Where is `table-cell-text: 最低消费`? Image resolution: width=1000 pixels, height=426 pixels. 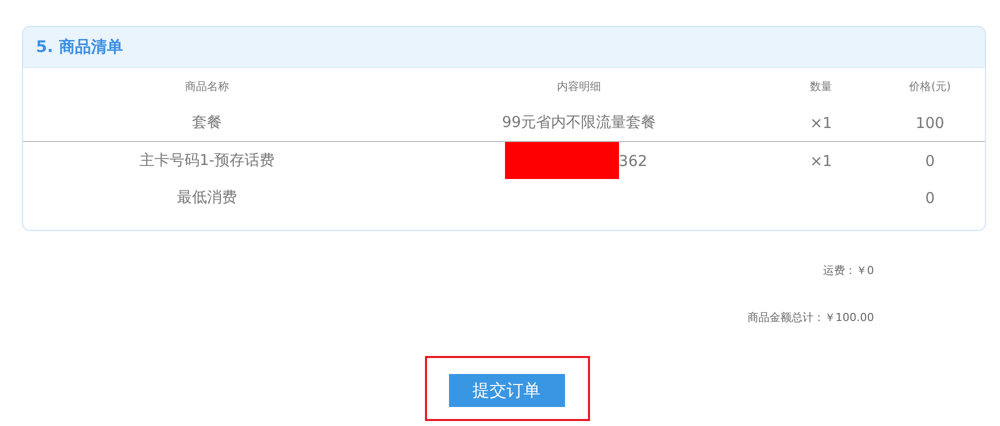
table-cell-text: 最低消费 is located at coordinates (207, 197).